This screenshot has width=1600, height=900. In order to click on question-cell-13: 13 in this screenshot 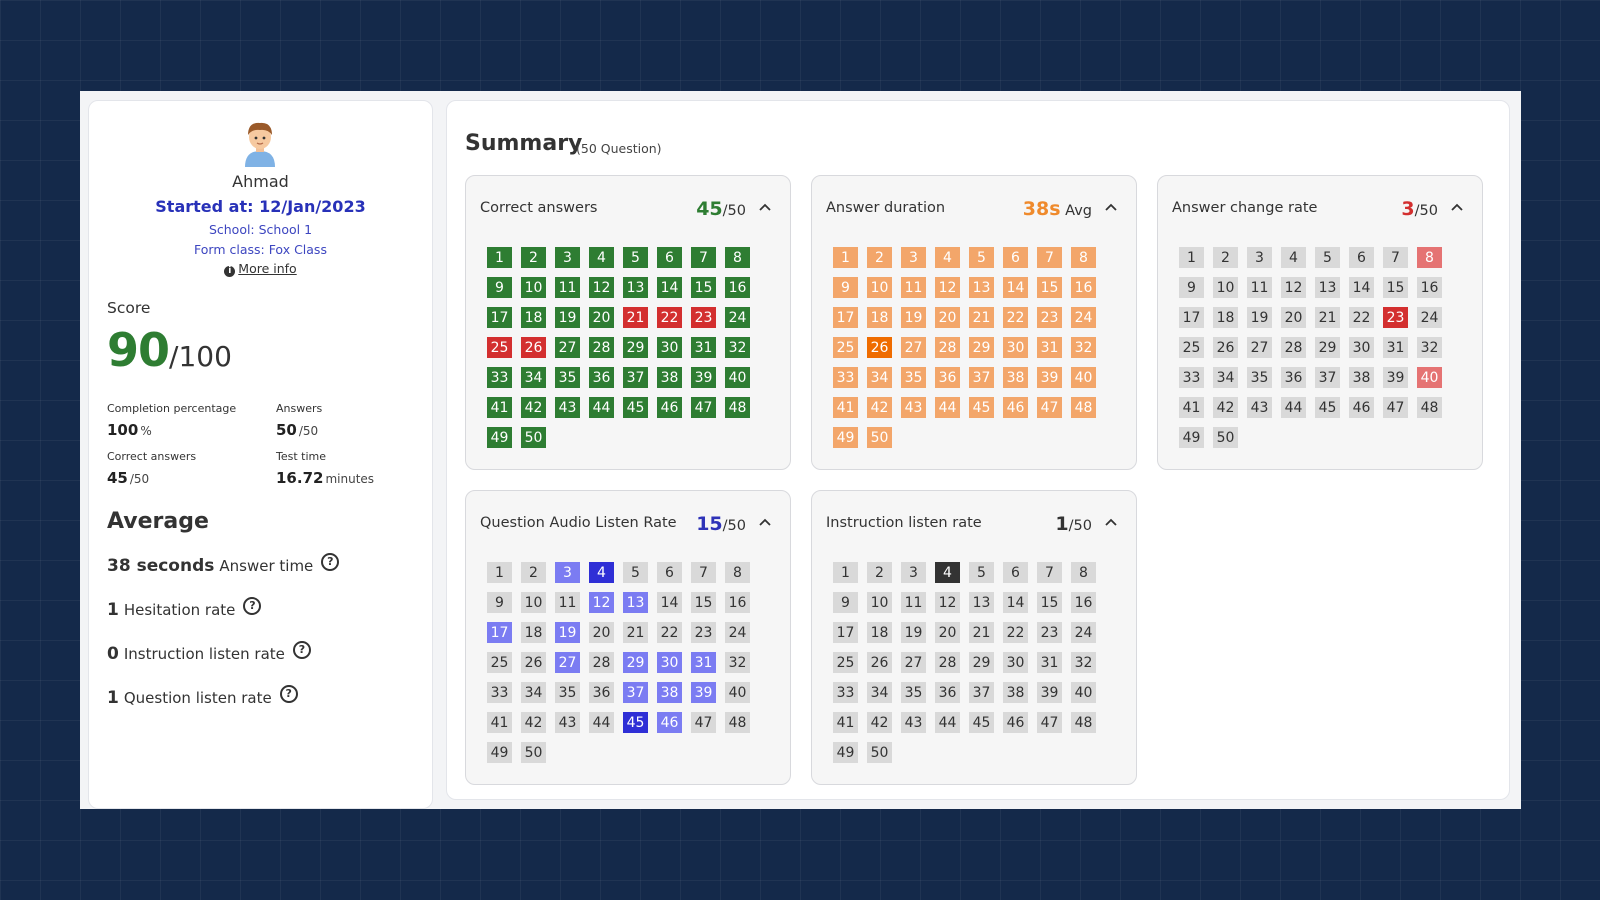, I will do `click(635, 602)`.